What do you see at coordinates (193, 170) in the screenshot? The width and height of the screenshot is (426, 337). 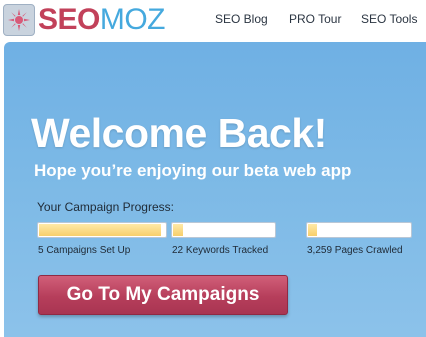 I see `page-subtitle: Hope you’re enjoying our beta web app` at bounding box center [193, 170].